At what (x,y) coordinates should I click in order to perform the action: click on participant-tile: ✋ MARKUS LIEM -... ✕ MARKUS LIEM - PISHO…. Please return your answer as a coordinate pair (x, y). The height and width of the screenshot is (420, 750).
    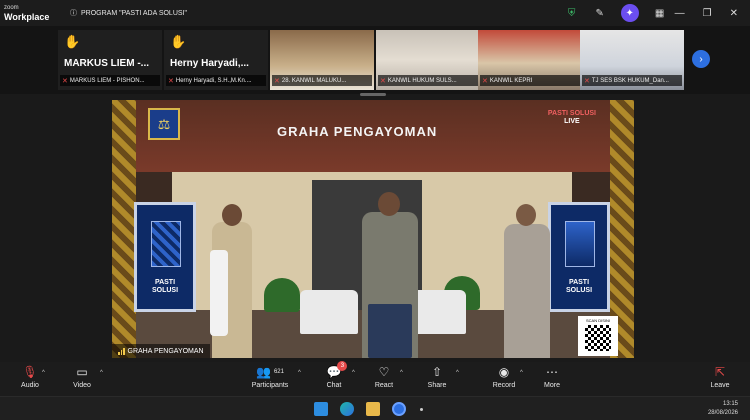
    Looking at the image, I should click on (110, 60).